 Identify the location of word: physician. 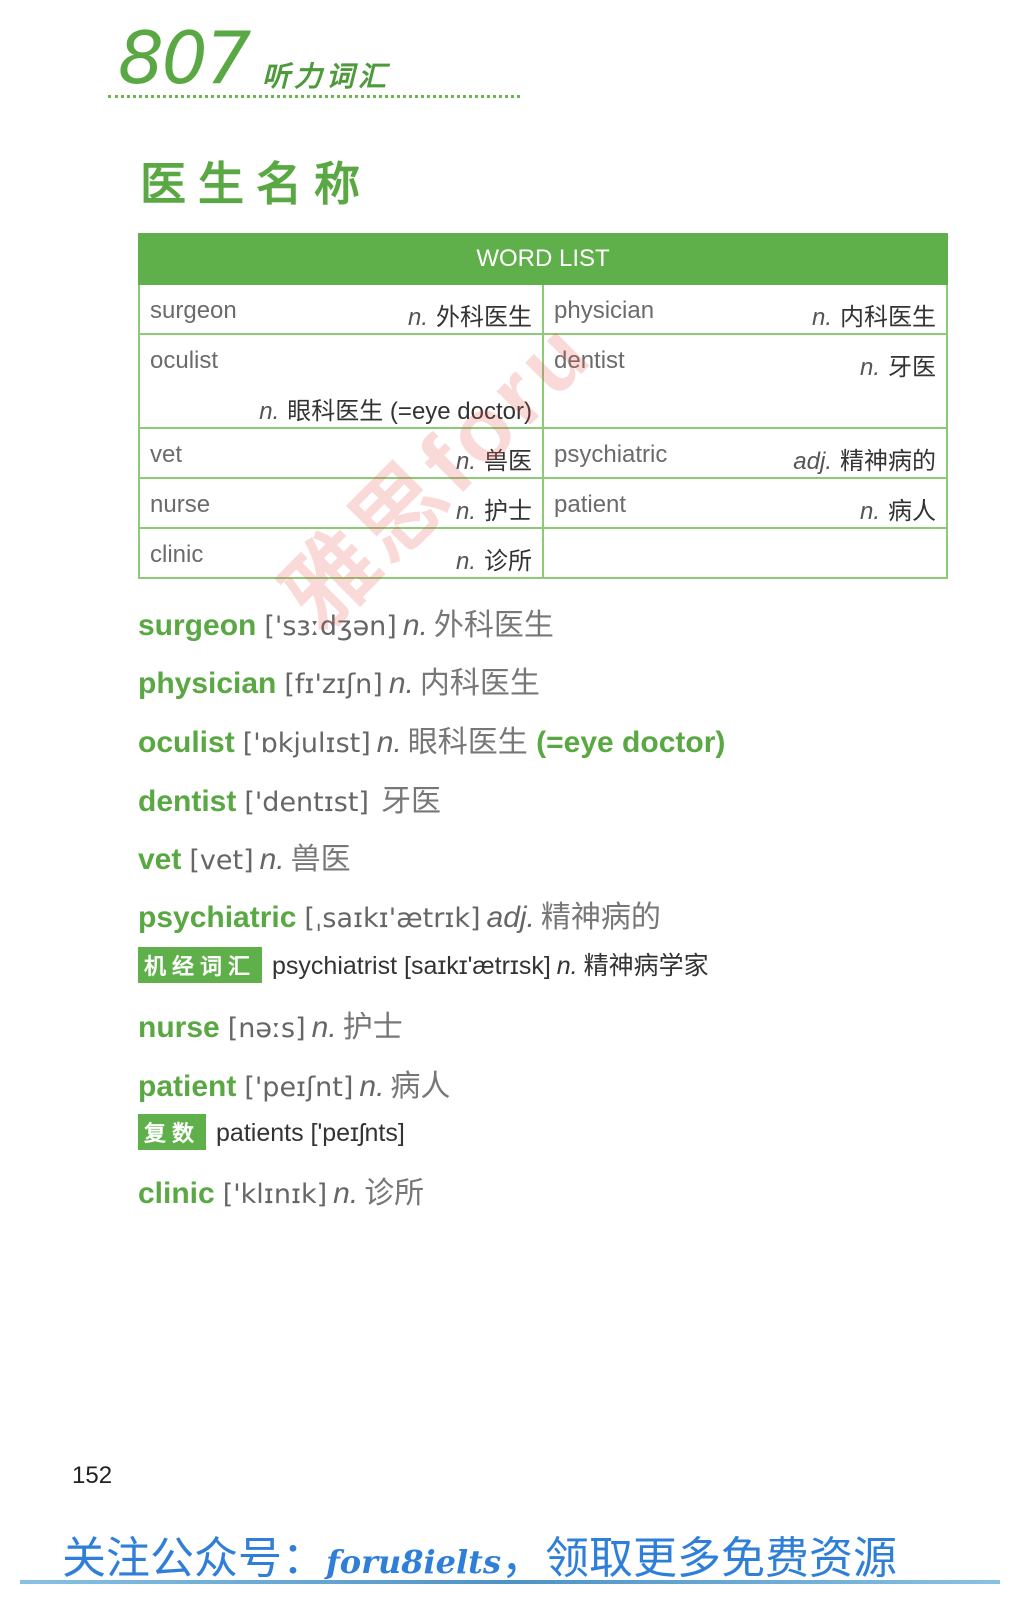
(604, 310).